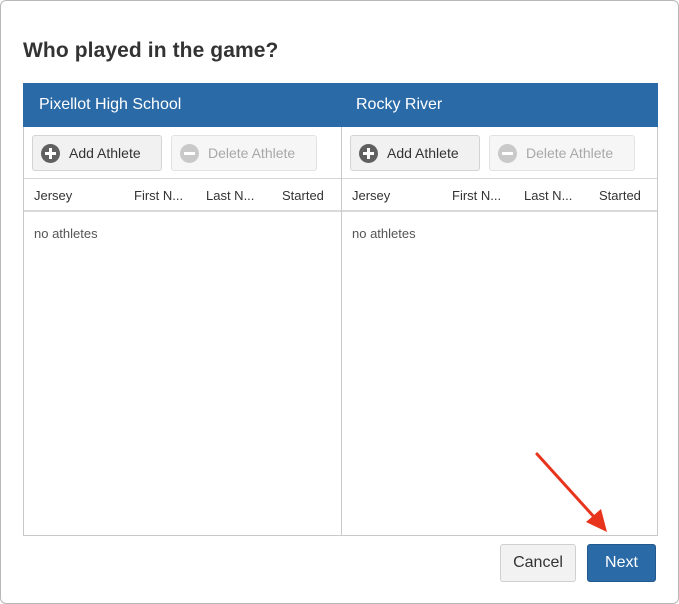 This screenshot has width=679, height=604. Describe the element at coordinates (571, 492) in the screenshot. I see `annotation-arrow-icon` at that location.